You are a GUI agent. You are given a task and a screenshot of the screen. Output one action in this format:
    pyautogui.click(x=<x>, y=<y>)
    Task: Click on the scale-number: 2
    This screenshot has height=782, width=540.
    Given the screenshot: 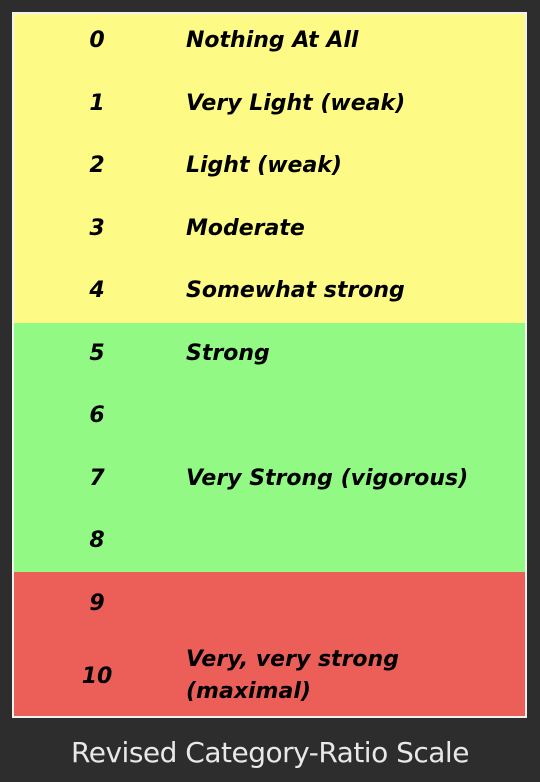 What is the action you would take?
    pyautogui.click(x=97, y=165)
    